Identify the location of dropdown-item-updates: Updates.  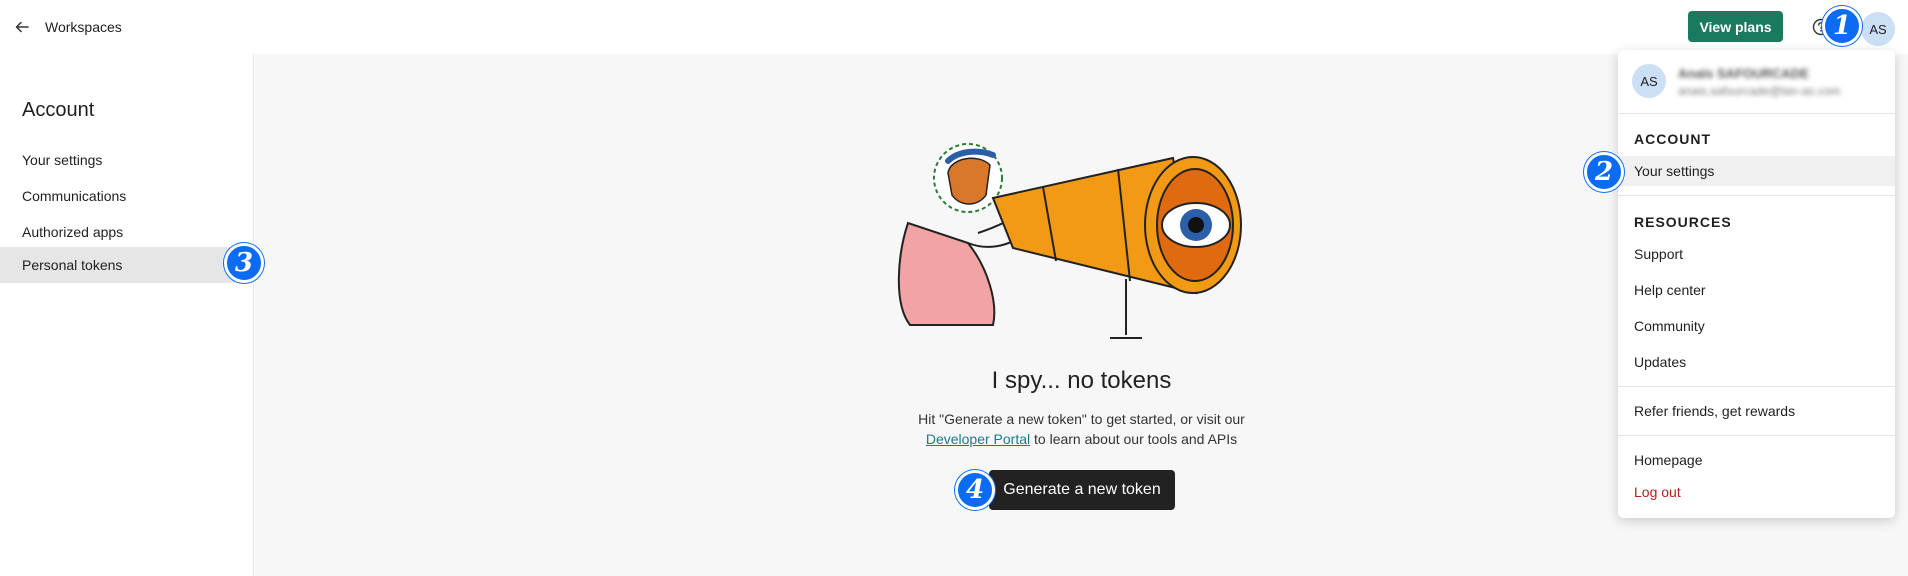
(1756, 362).